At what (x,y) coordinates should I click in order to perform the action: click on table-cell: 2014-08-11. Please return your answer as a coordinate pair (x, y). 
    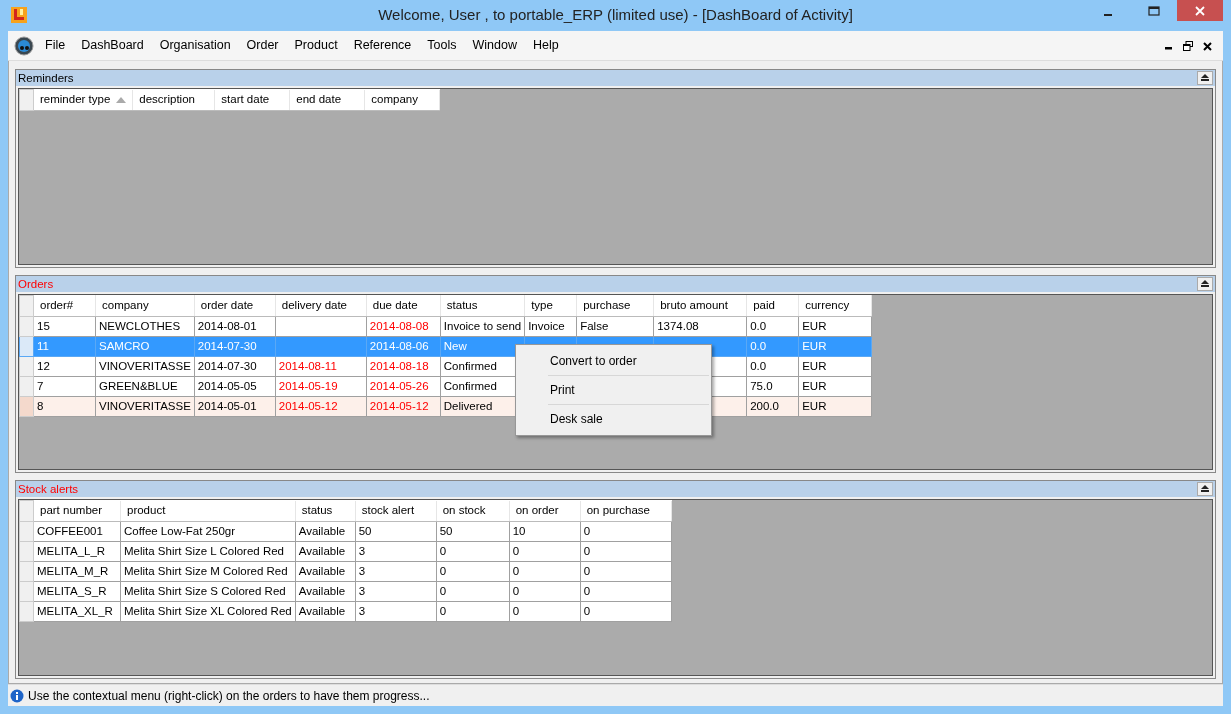
    Looking at the image, I should click on (321, 366).